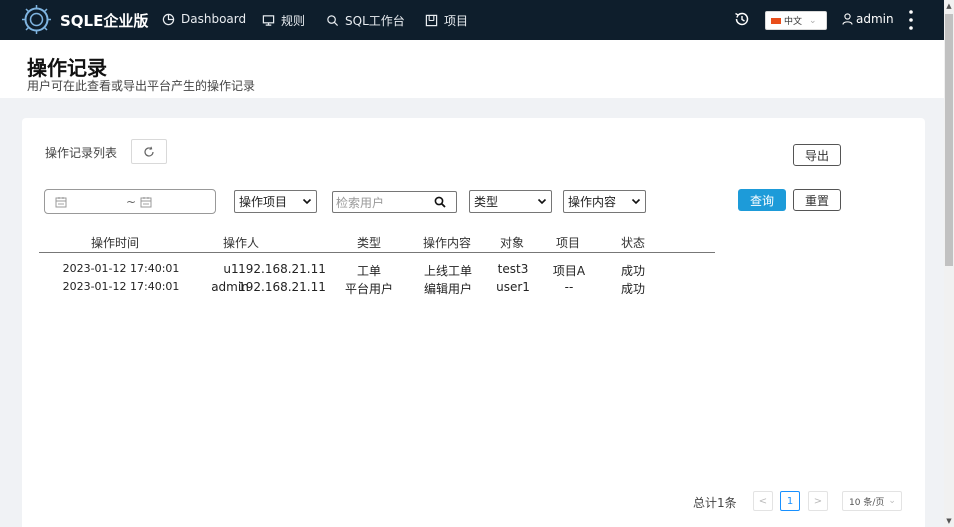  Describe the element at coordinates (104, 20) in the screenshot. I see `brand-name: SQLE企业版` at that location.